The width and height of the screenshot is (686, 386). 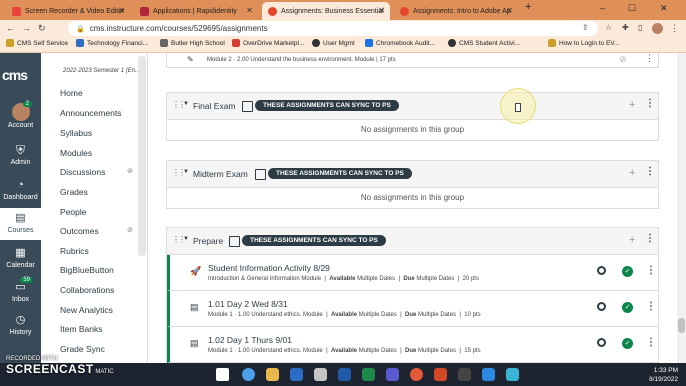 What do you see at coordinates (42, 28) in the screenshot?
I see `reload-icon: ↻` at bounding box center [42, 28].